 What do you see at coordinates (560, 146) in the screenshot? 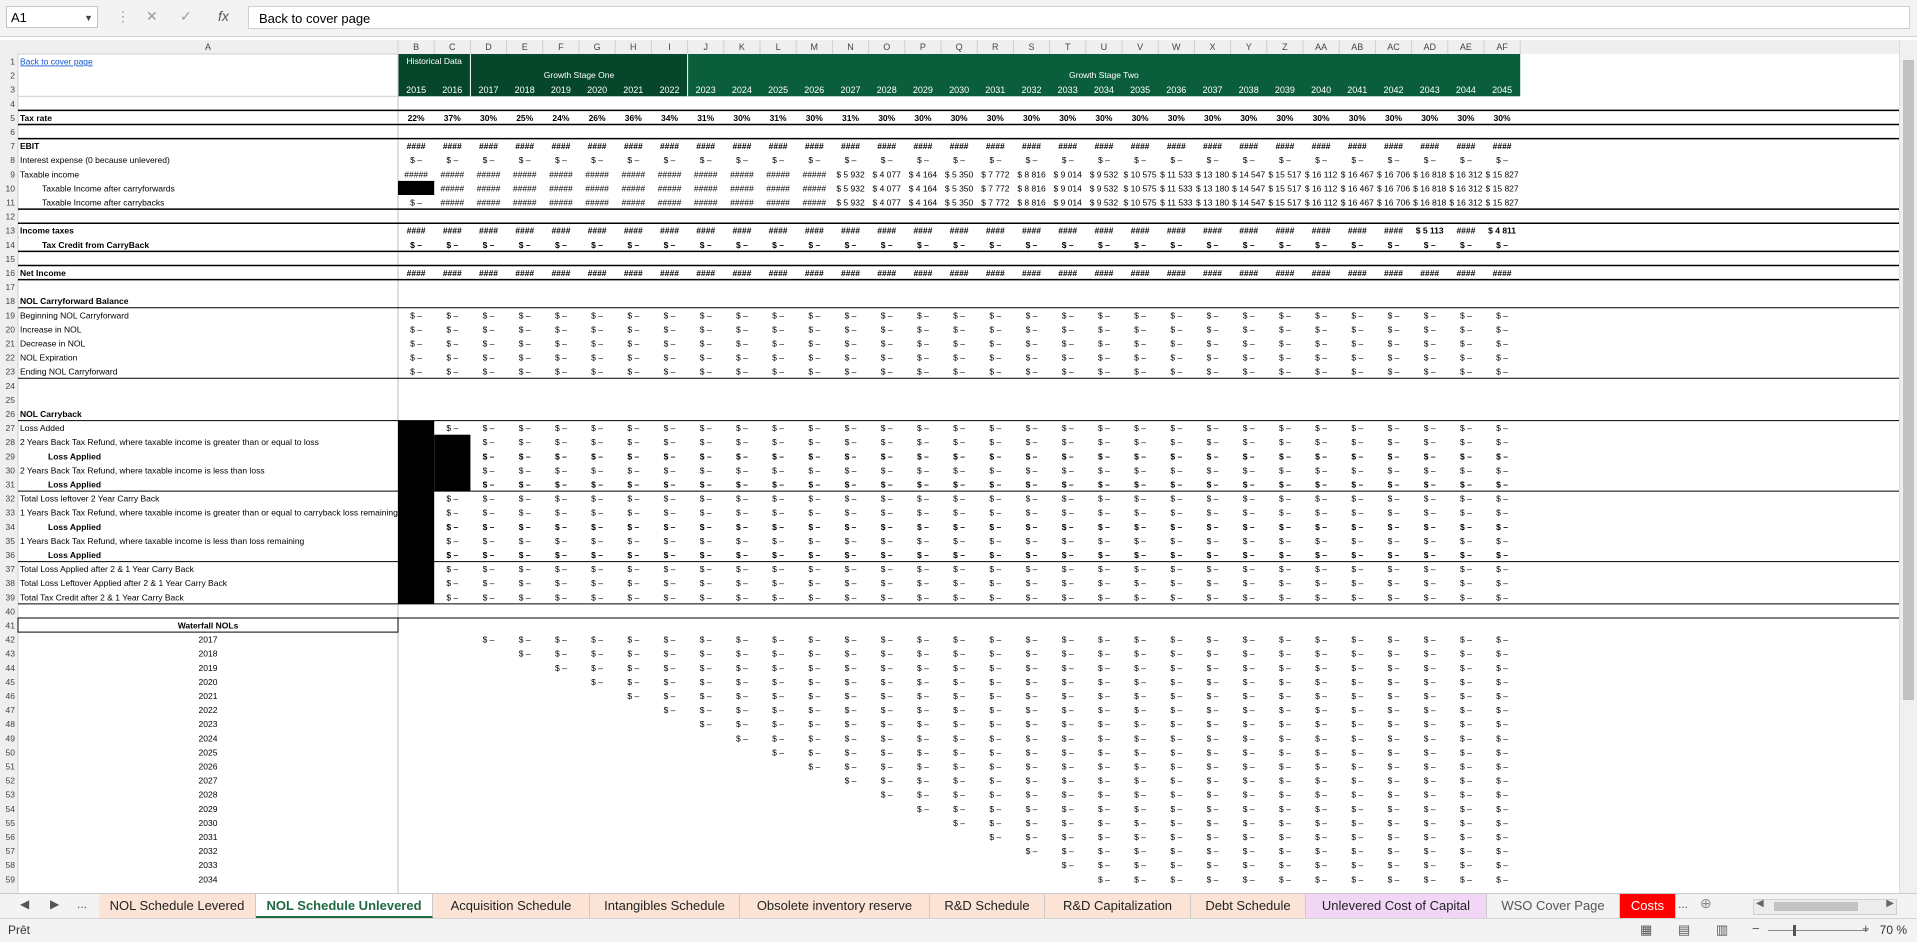
I see `ebit-cell: ####` at bounding box center [560, 146].